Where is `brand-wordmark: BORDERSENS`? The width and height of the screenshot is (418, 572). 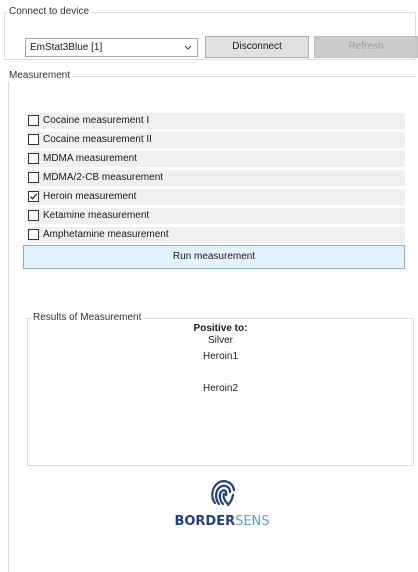 brand-wordmark: BORDERSENS is located at coordinates (222, 521).